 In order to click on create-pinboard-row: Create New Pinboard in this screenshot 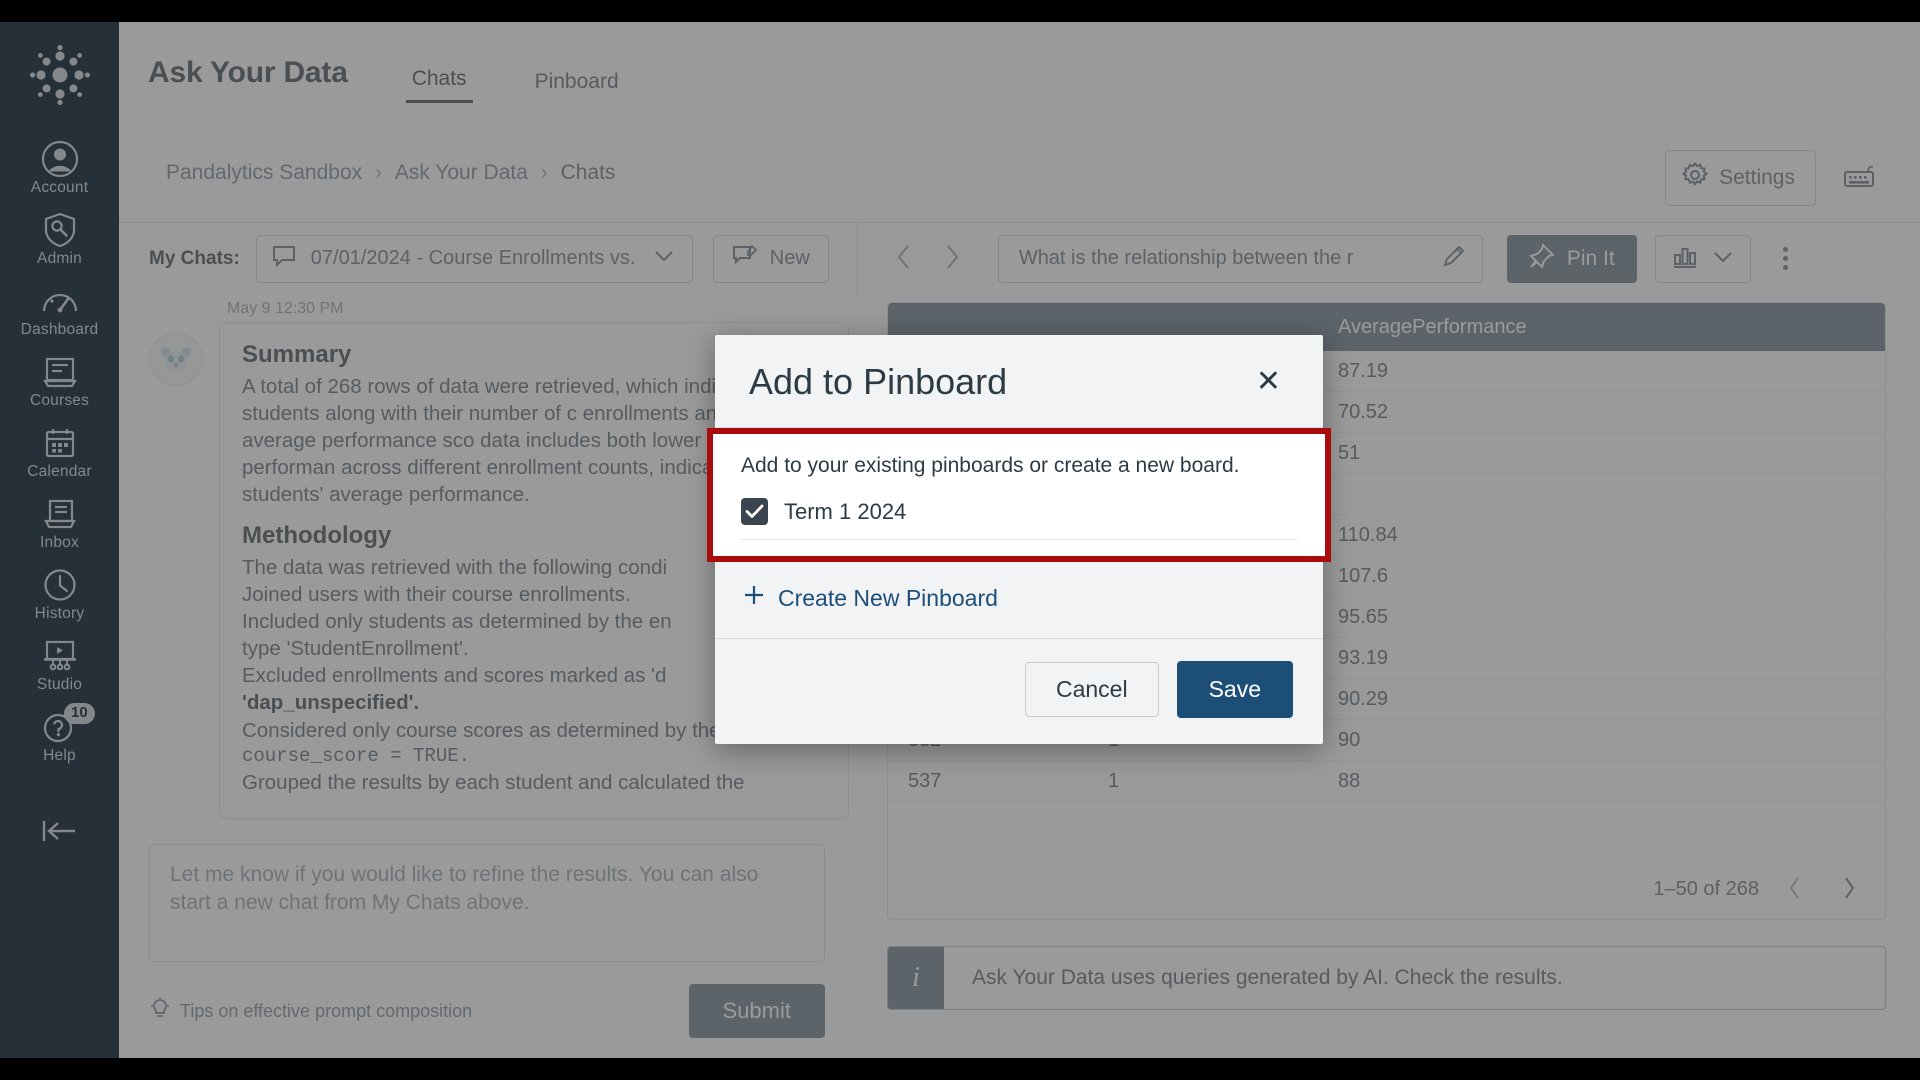, I will do `click(1019, 600)`.